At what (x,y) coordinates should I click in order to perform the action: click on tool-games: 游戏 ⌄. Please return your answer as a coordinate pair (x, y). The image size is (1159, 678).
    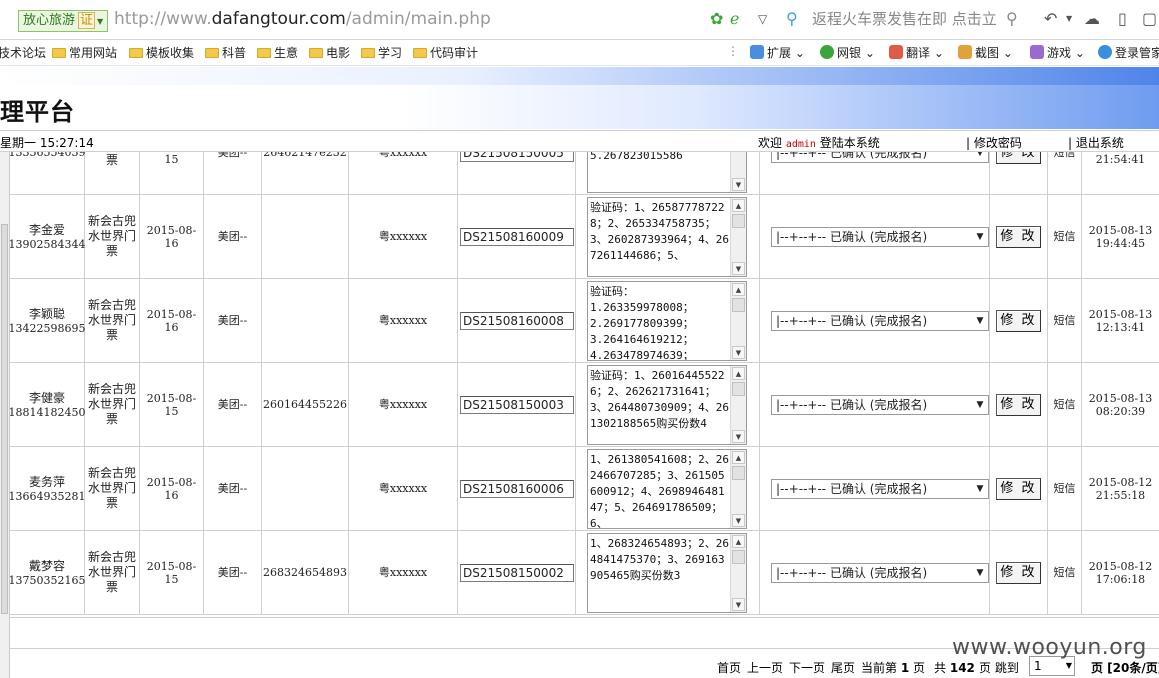
    Looking at the image, I should click on (1057, 52).